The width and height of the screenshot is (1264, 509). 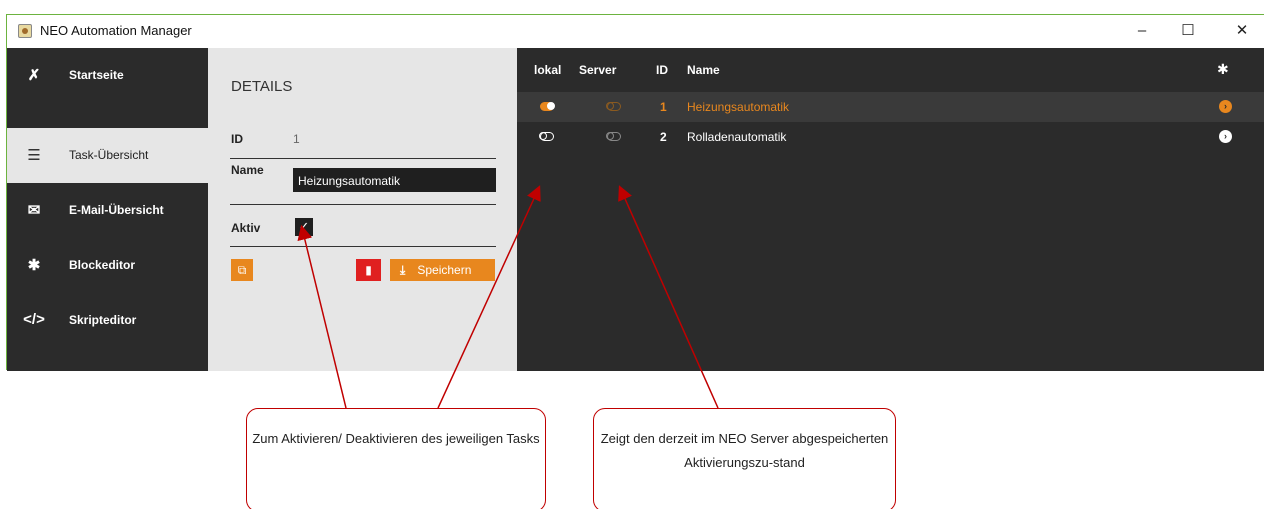 I want to click on home-icon: ✗, so click(x=34, y=75).